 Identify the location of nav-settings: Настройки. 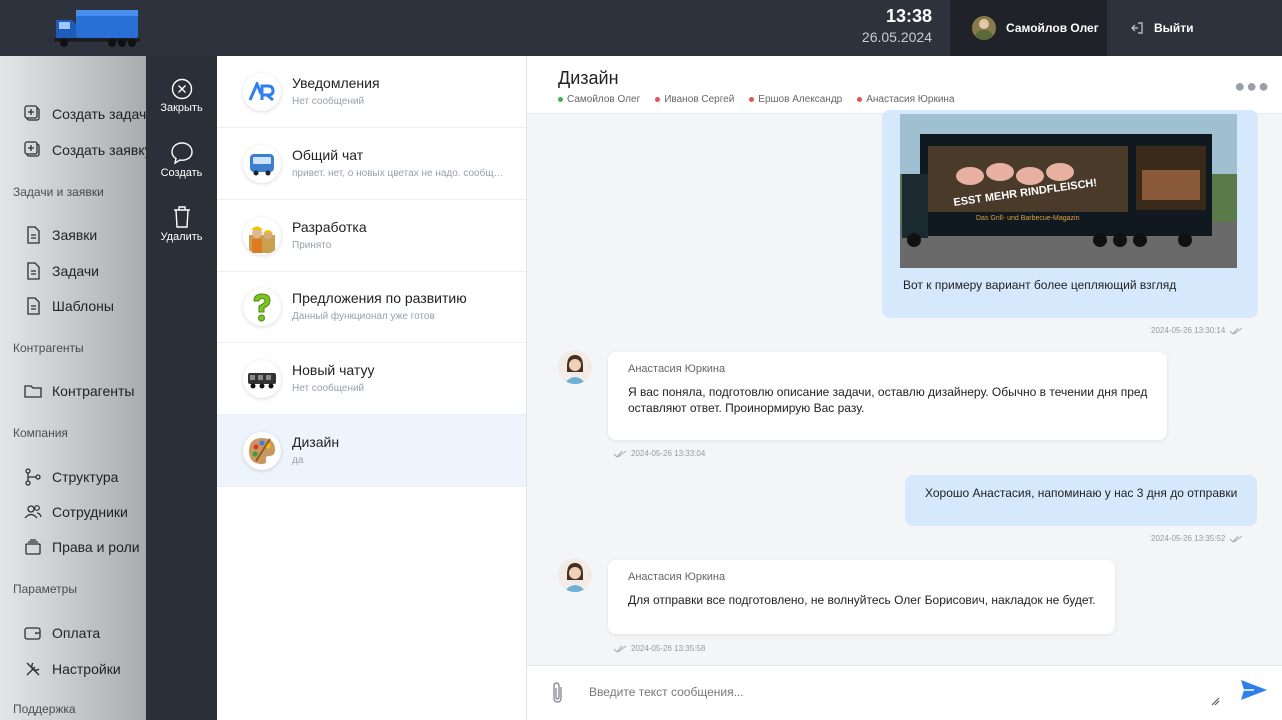
(72, 669).